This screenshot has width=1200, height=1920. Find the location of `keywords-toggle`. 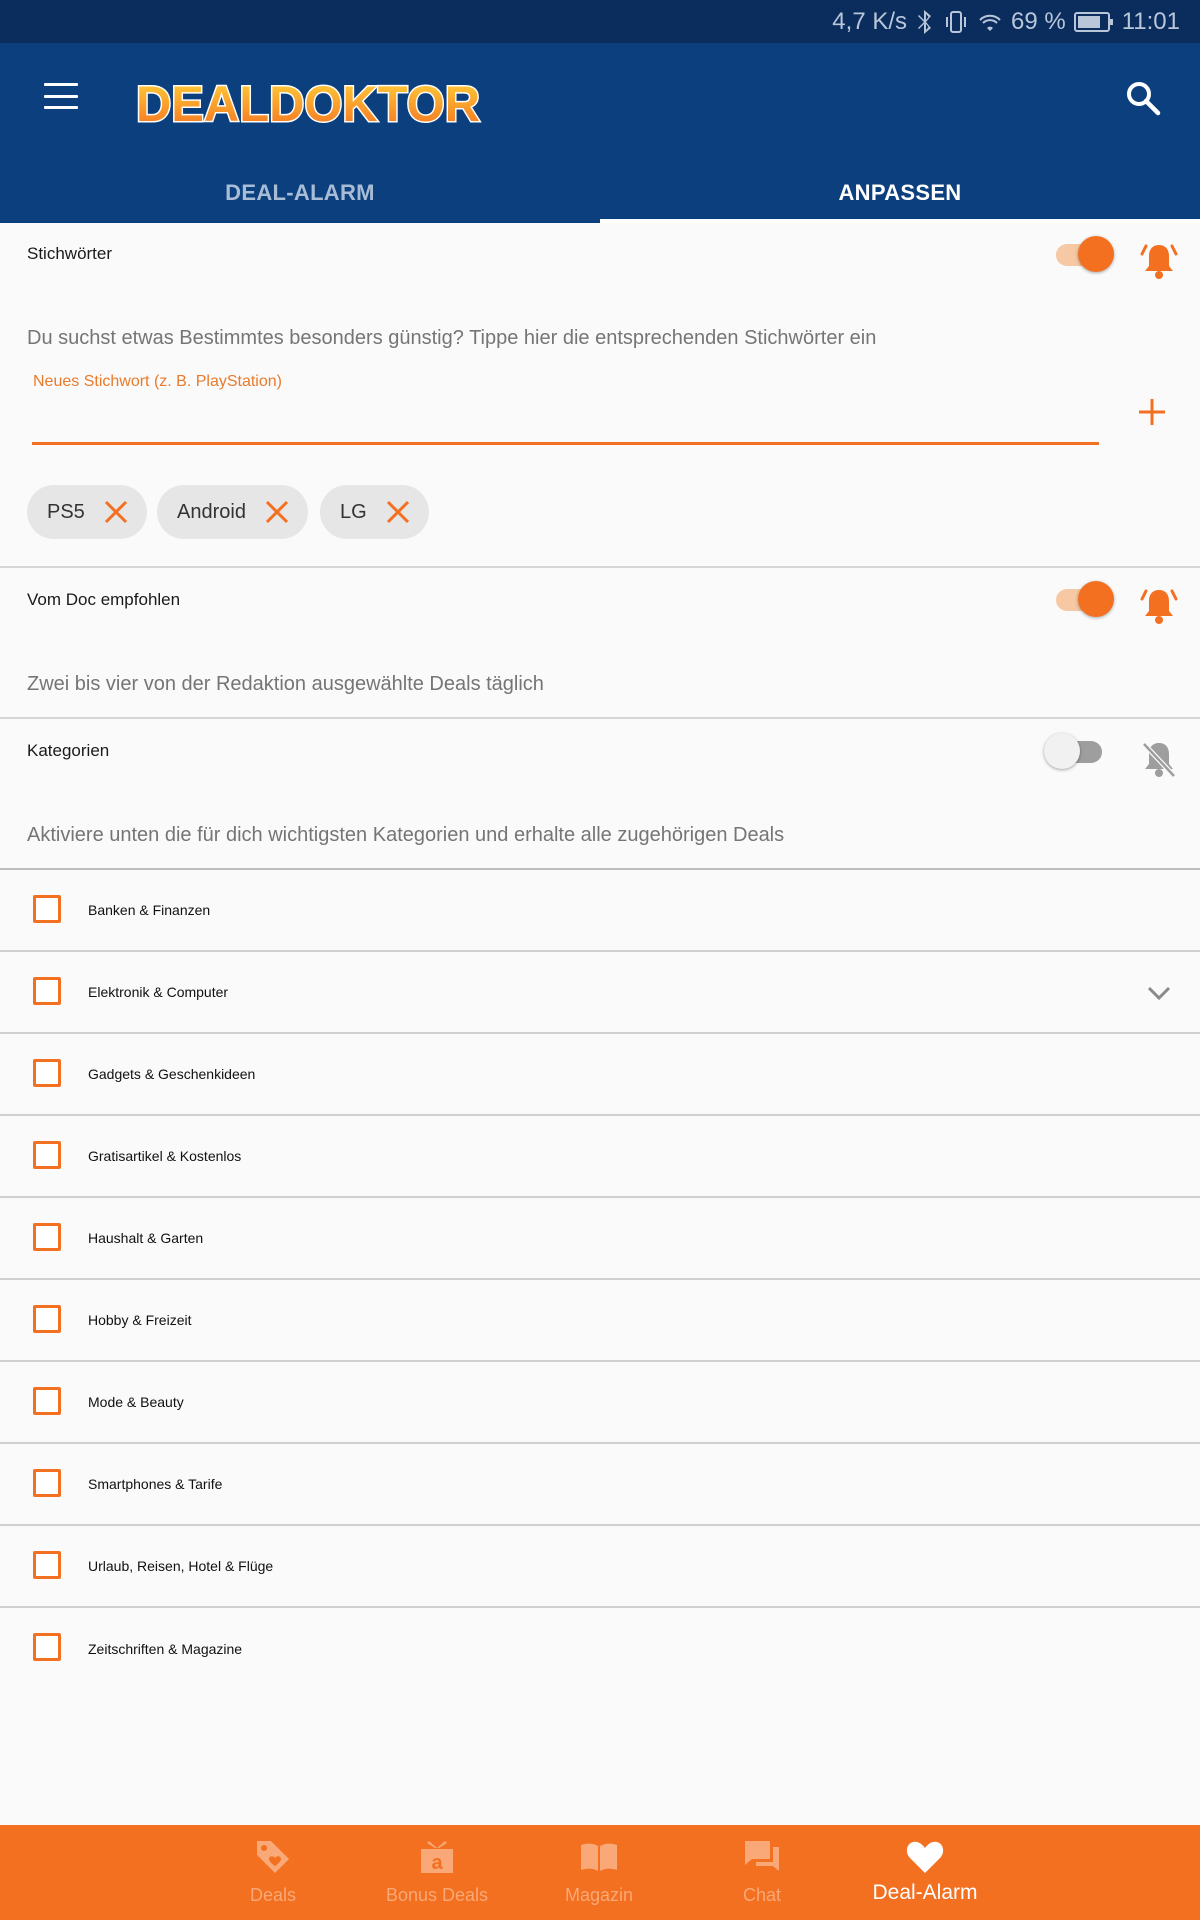

keywords-toggle is located at coordinates (1085, 254).